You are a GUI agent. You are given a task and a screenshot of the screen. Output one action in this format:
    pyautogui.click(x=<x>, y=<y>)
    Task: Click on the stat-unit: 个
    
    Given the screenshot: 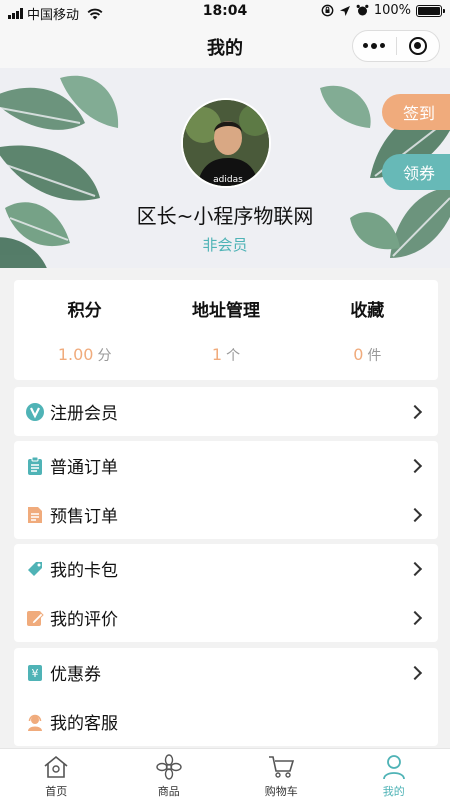 What is the action you would take?
    pyautogui.click(x=233, y=356)
    